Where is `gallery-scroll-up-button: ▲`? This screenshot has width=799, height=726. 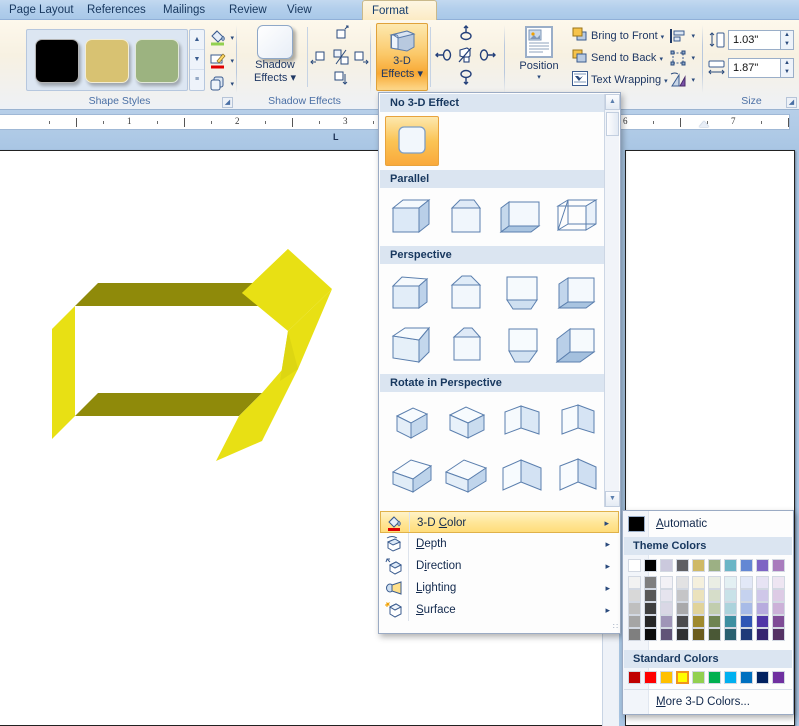 gallery-scroll-up-button: ▲ is located at coordinates (612, 102).